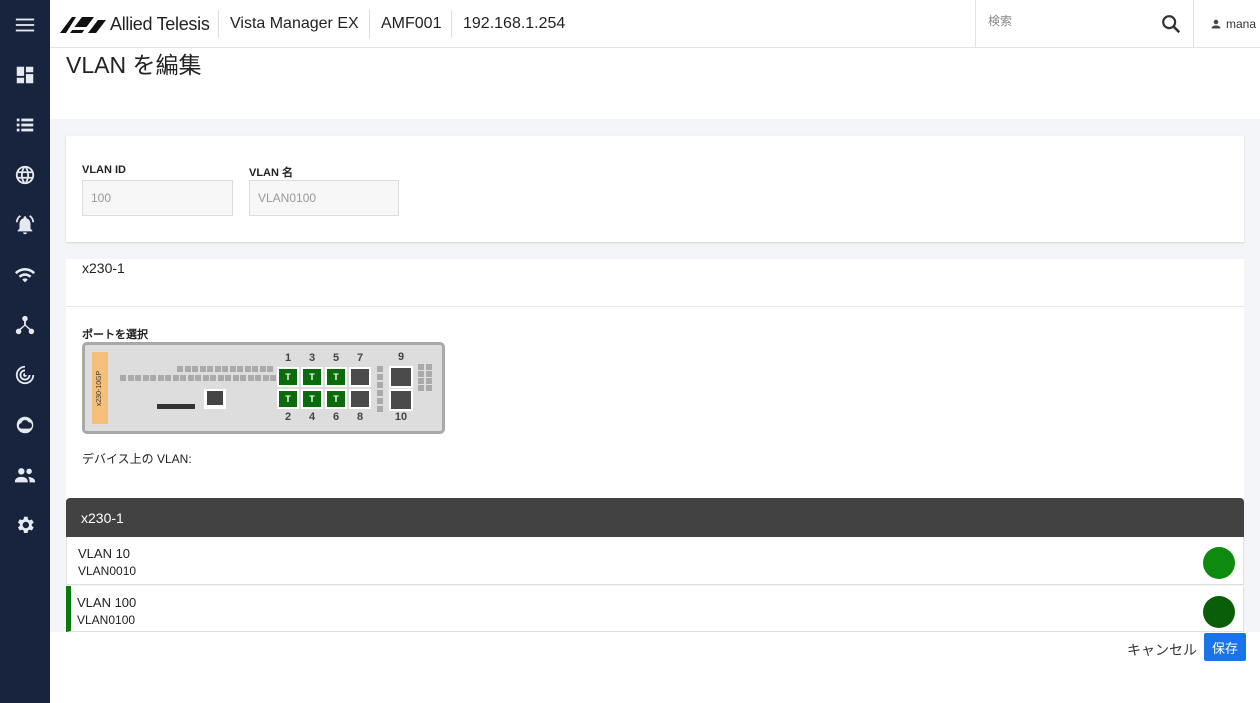  Describe the element at coordinates (104, 553) in the screenshot. I see `vlan-name: VLAN 10` at that location.